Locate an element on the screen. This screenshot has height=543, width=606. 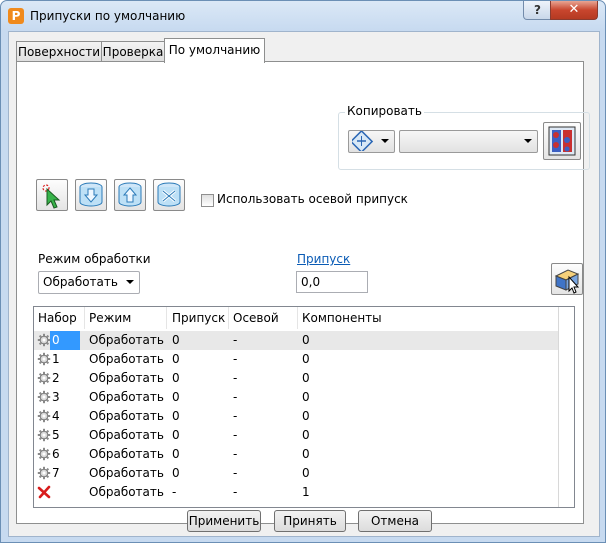
cylinder-down-icon is located at coordinates (91, 194).